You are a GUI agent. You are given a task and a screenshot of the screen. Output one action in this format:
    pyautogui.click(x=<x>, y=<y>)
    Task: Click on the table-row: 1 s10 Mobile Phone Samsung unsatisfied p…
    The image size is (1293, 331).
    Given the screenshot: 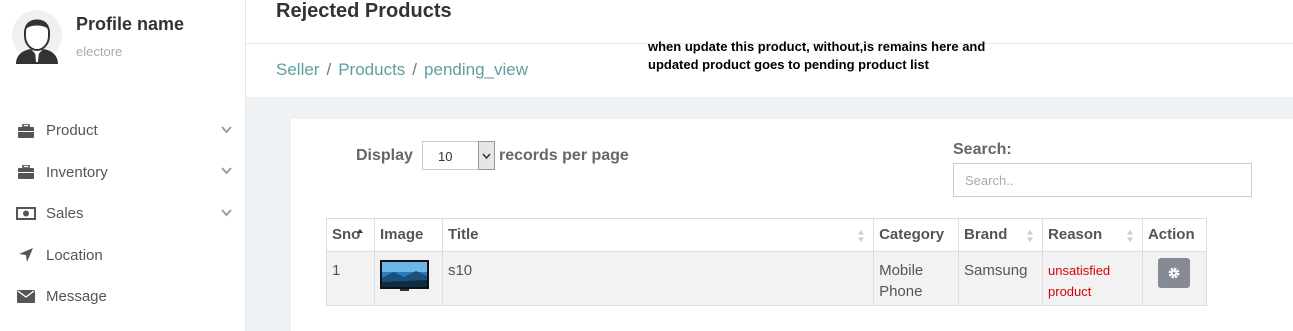 What is the action you would take?
    pyautogui.click(x=767, y=278)
    